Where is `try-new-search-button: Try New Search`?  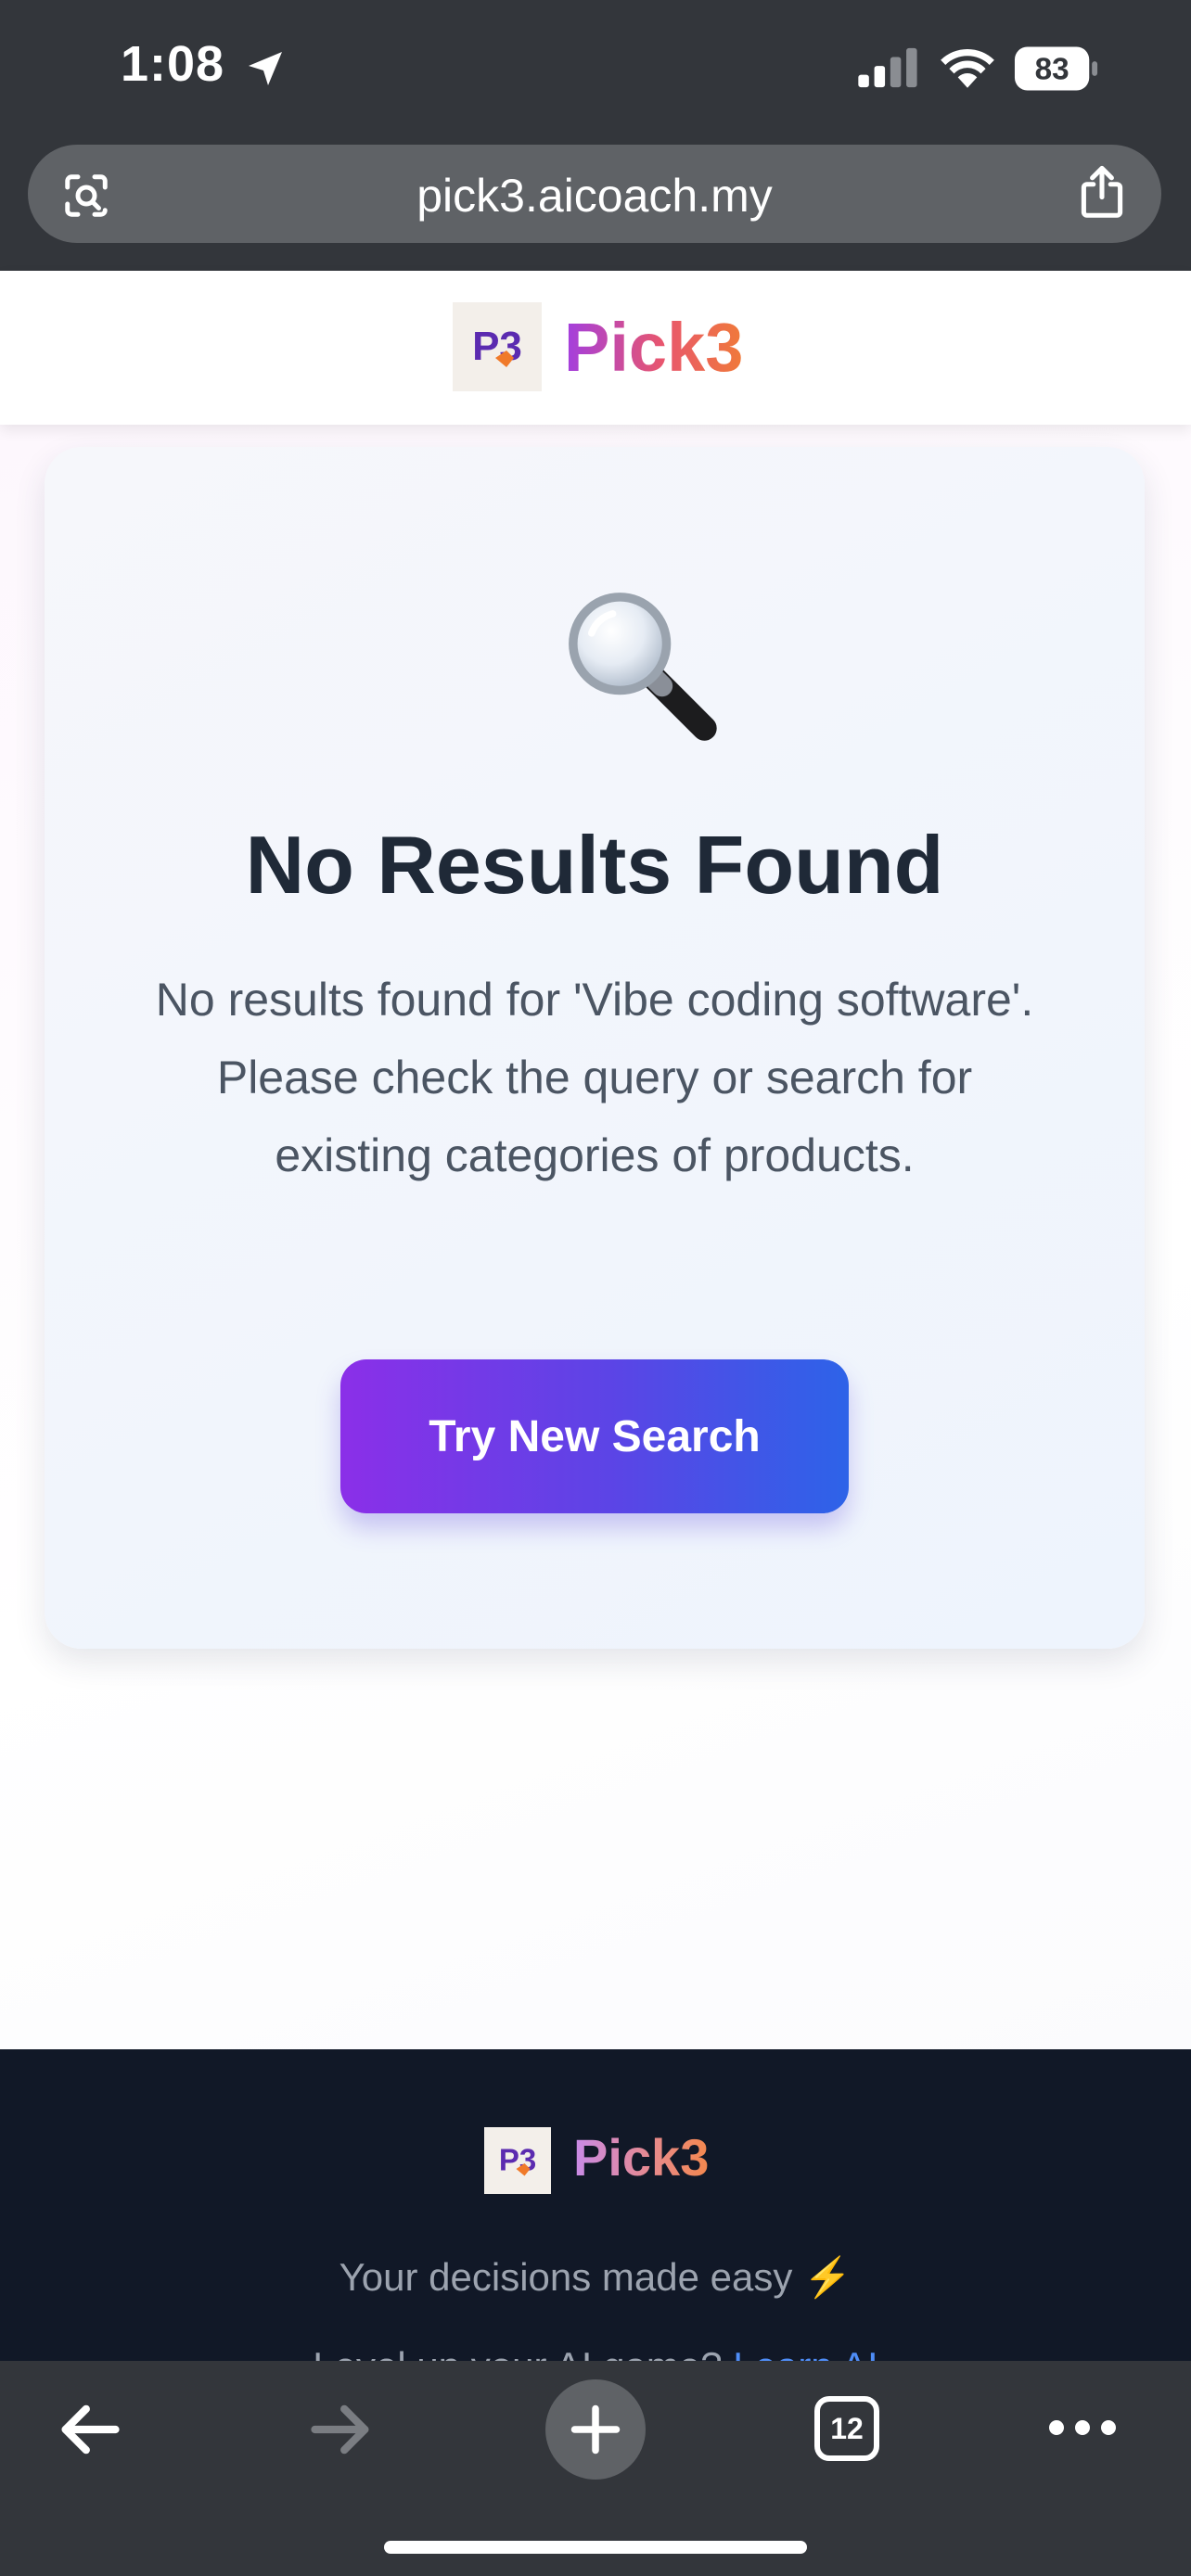 try-new-search-button: Try New Search is located at coordinates (594, 1436).